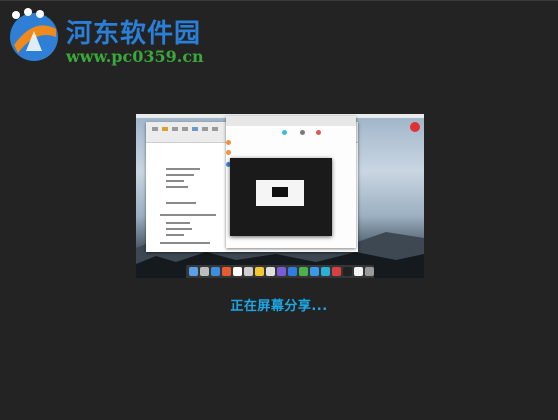 The height and width of the screenshot is (420, 558). Describe the element at coordinates (34, 34) in the screenshot. I see `site-logo-icon` at that location.